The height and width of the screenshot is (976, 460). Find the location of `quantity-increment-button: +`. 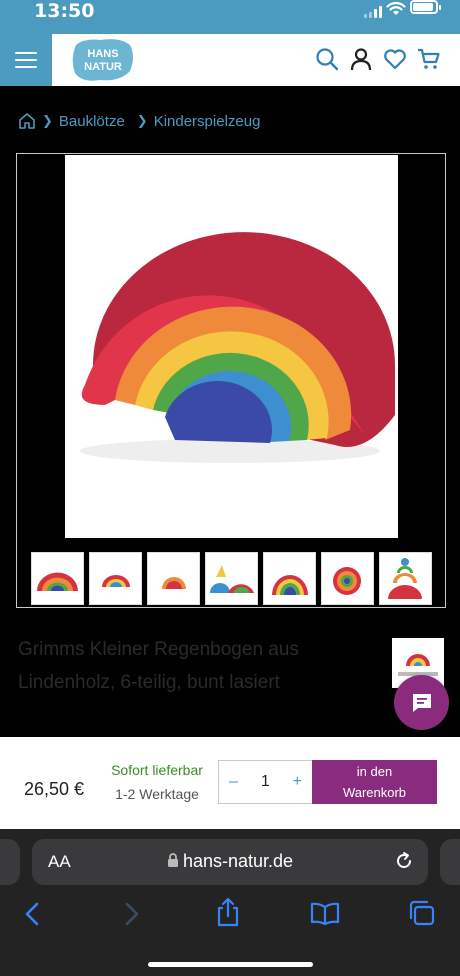

quantity-increment-button: + is located at coordinates (297, 782).